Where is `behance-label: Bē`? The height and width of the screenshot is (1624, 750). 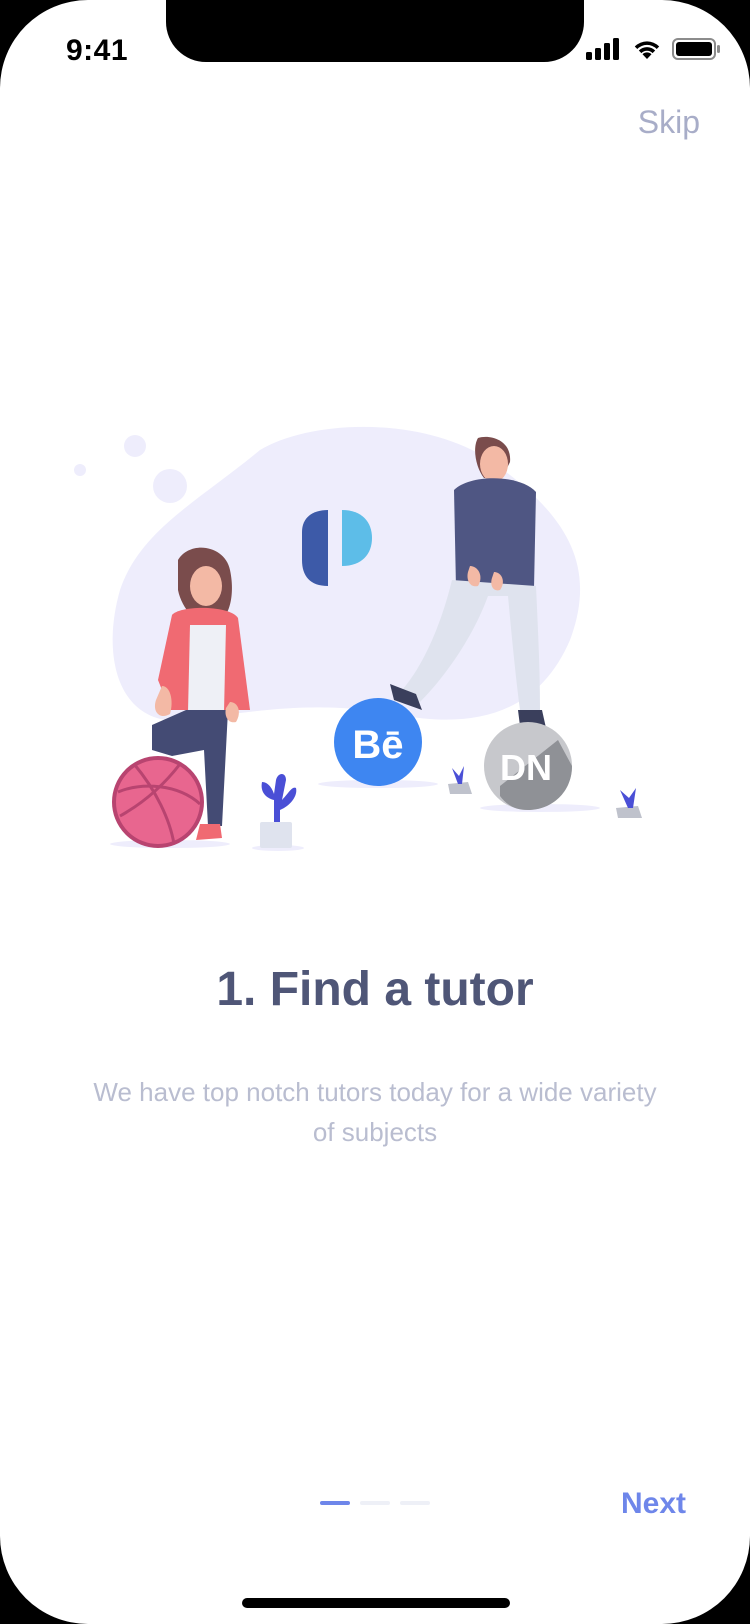
behance-label: Bē is located at coordinates (377, 745).